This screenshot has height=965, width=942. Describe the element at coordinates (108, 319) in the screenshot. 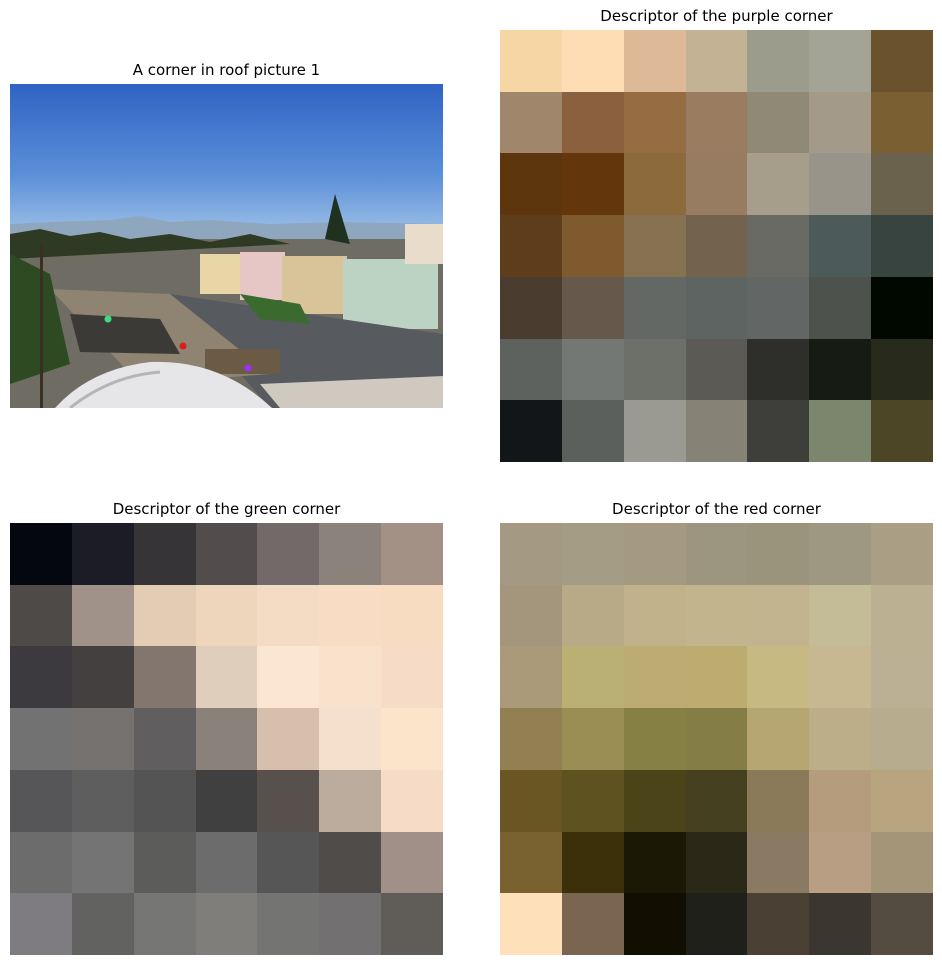

I see `green-corner-marker` at that location.